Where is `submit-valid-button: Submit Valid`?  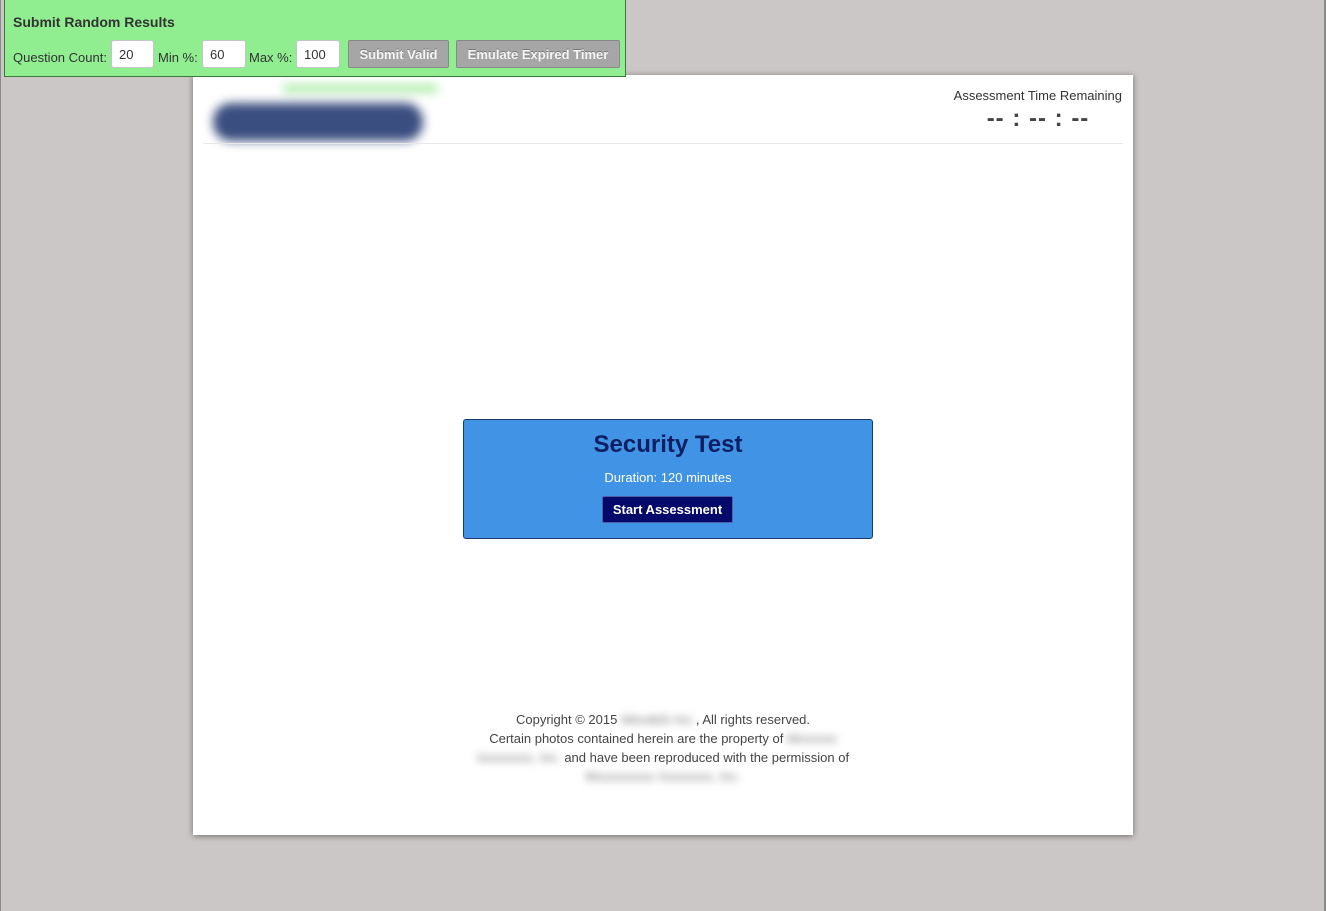 submit-valid-button: Submit Valid is located at coordinates (398, 54).